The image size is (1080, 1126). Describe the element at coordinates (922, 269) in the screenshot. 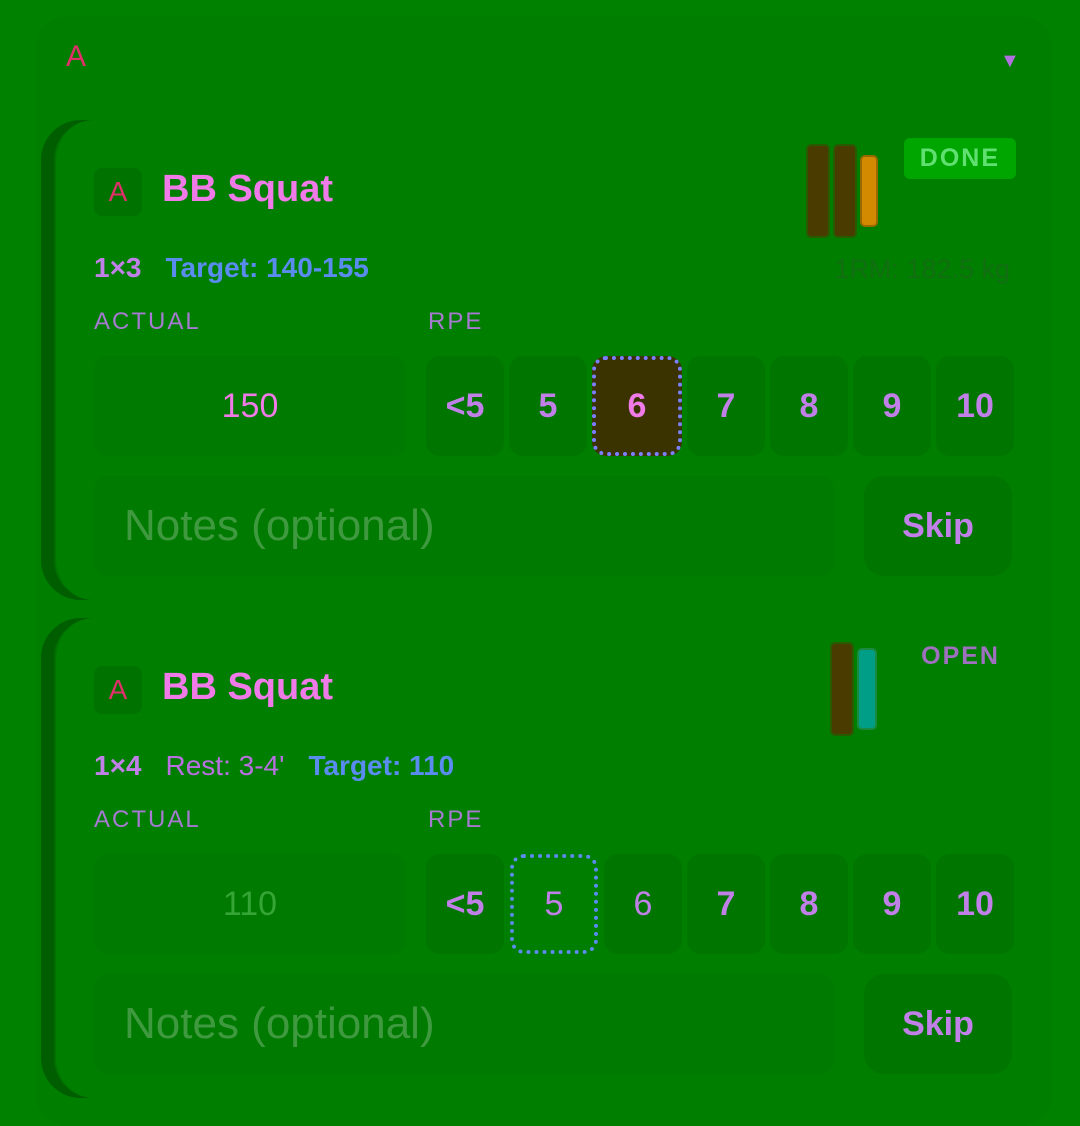

I see `one-rm-value: 1RM: 182.5 kg` at that location.